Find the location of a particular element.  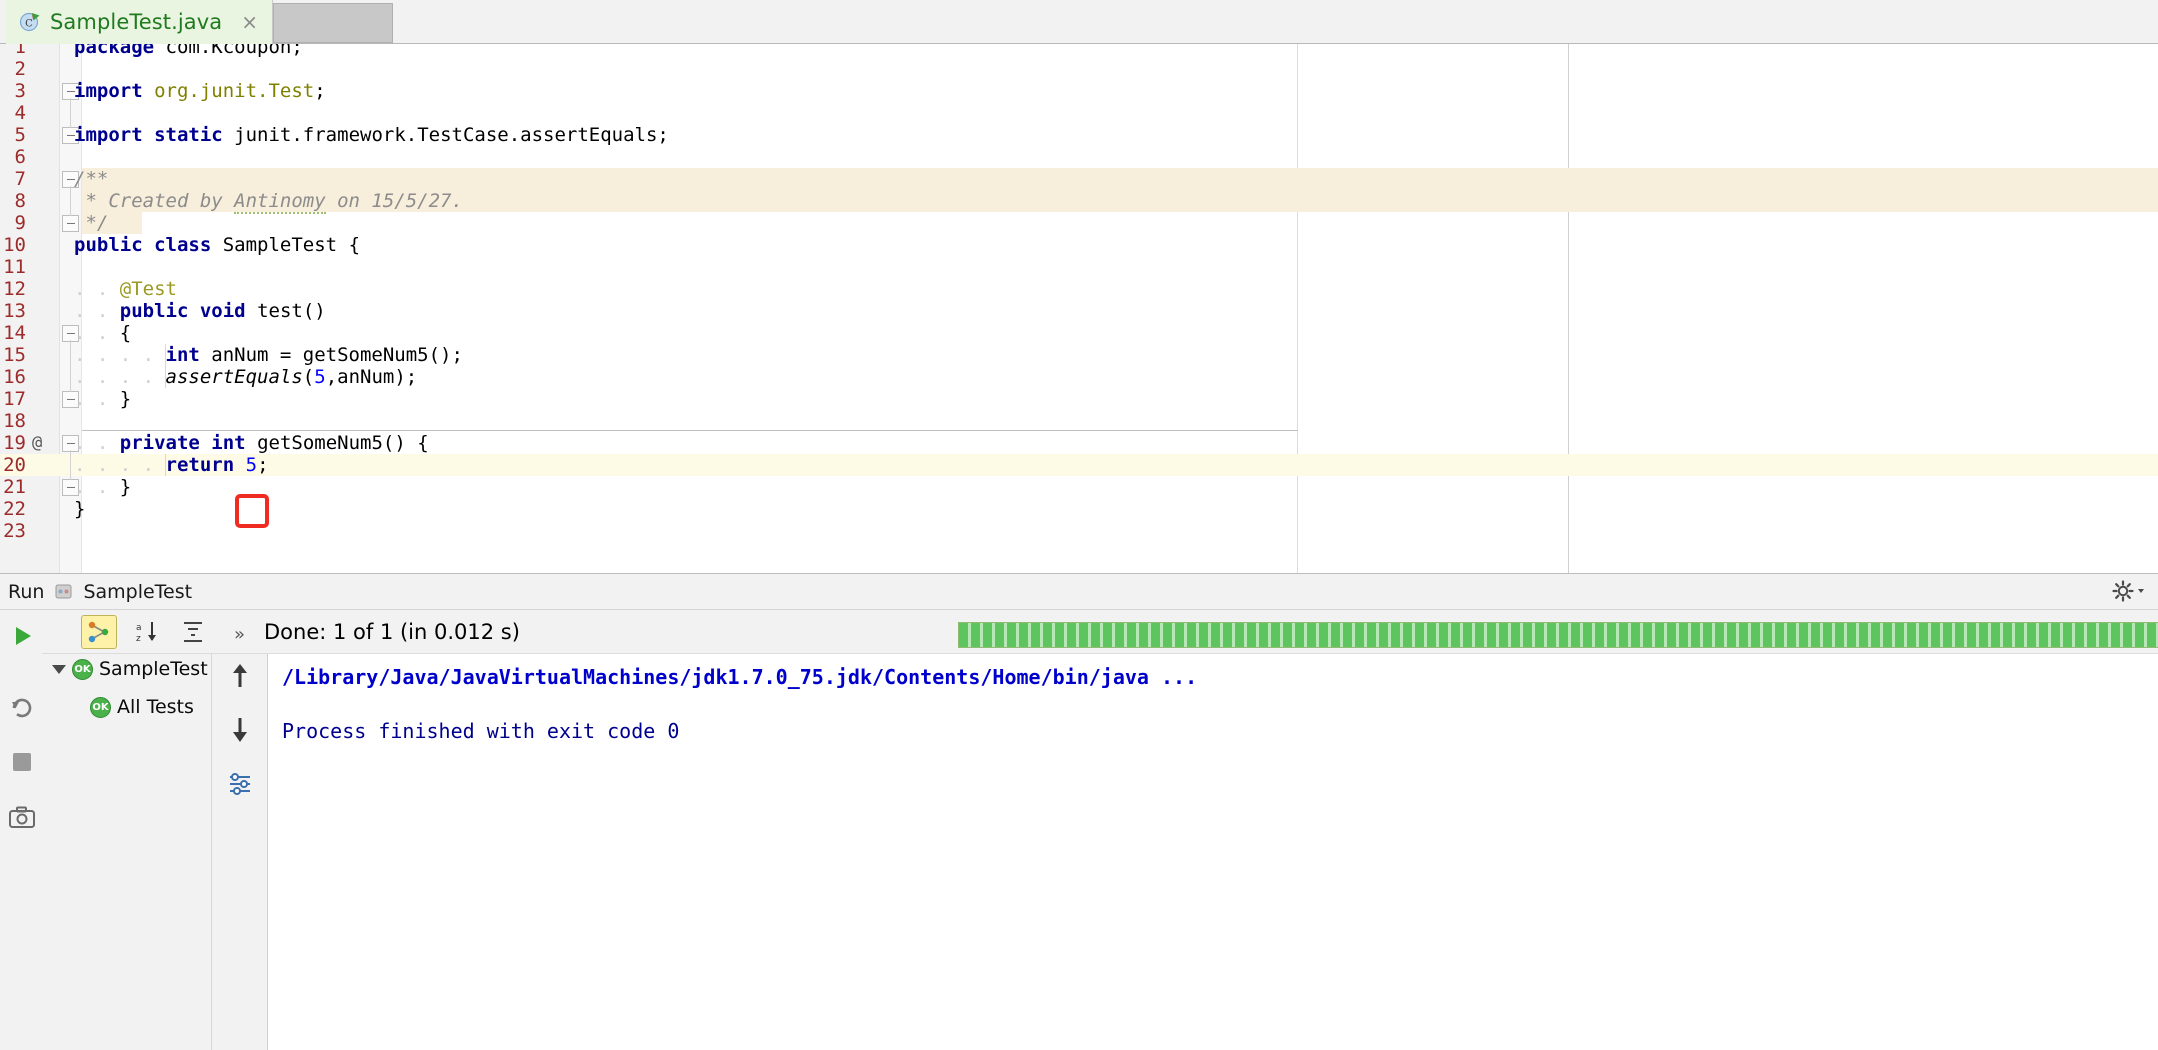

settings-list-icon is located at coordinates (240, 784).